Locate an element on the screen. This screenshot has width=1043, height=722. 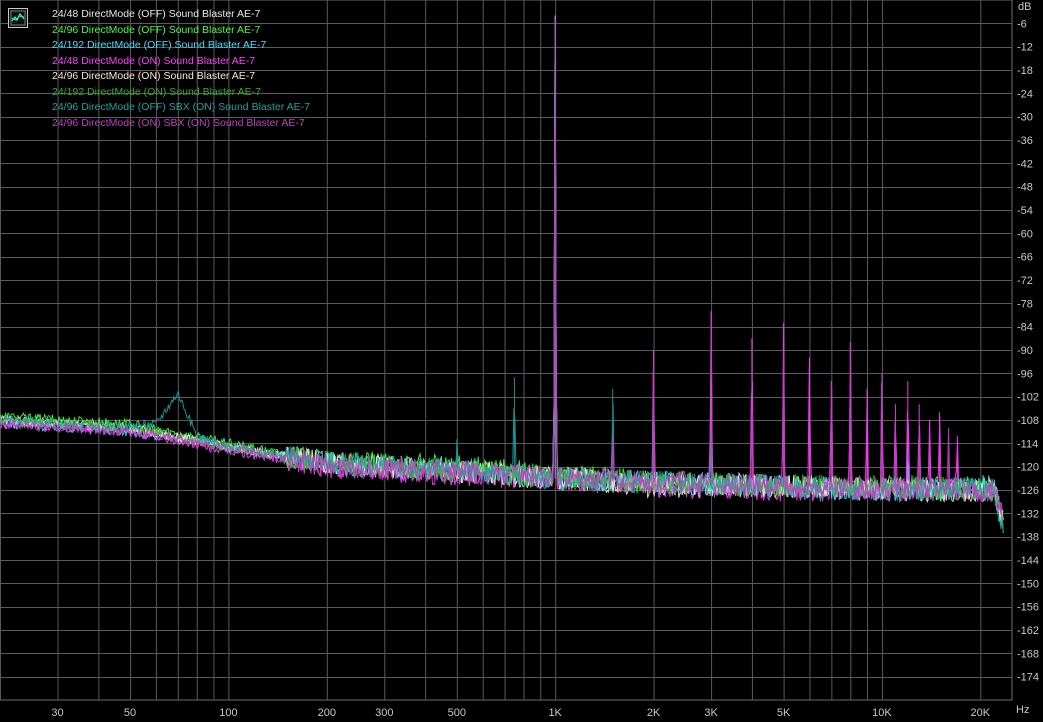
y-tick-label: -162 is located at coordinates (1028, 631).